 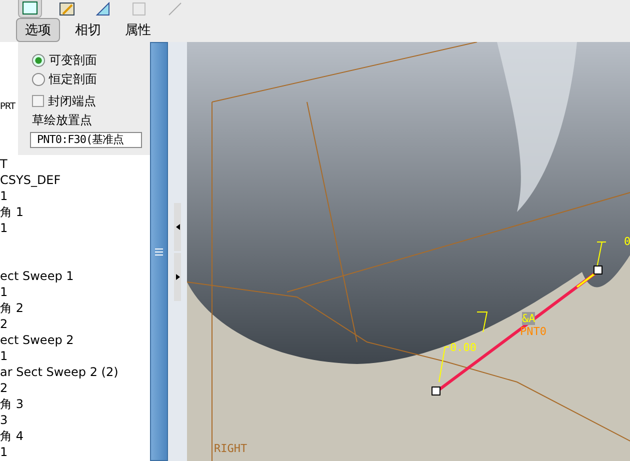 I want to click on right-triangle-icon, so click(x=178, y=277).